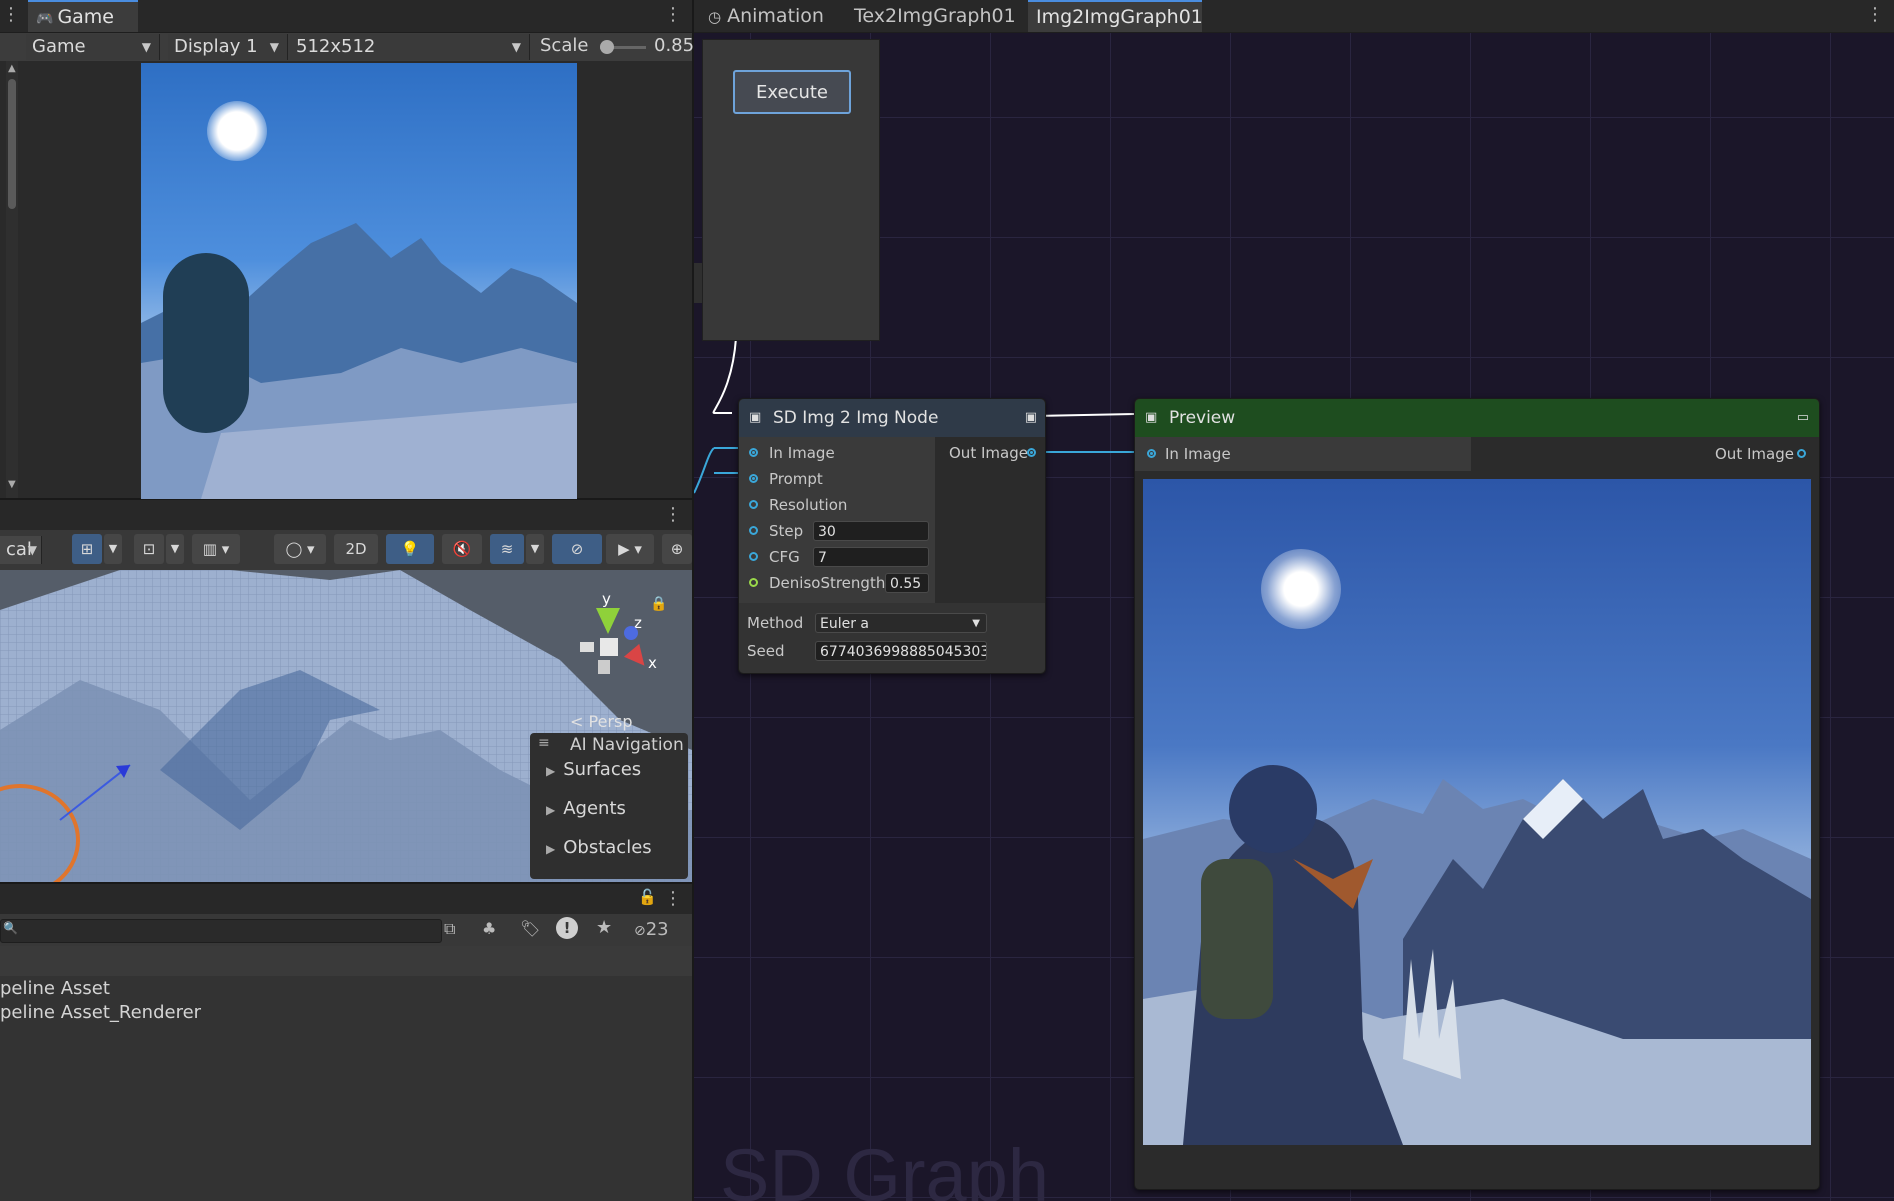  Describe the element at coordinates (1754, 454) in the screenshot. I see `preview-output-label: Out Image` at that location.